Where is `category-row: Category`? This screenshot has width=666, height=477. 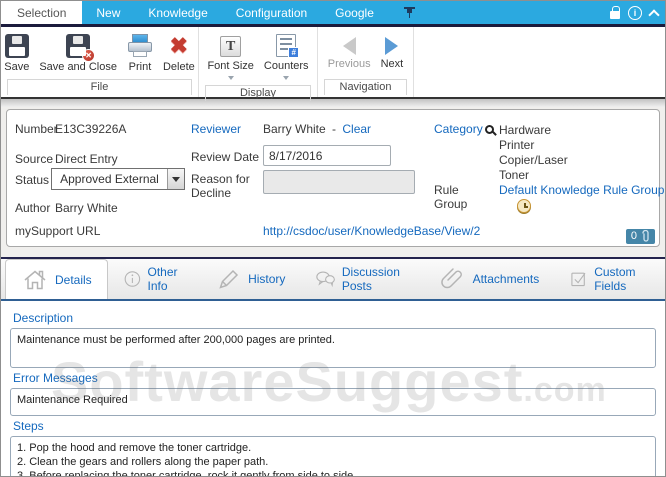
category-row: Category is located at coordinates (465, 129).